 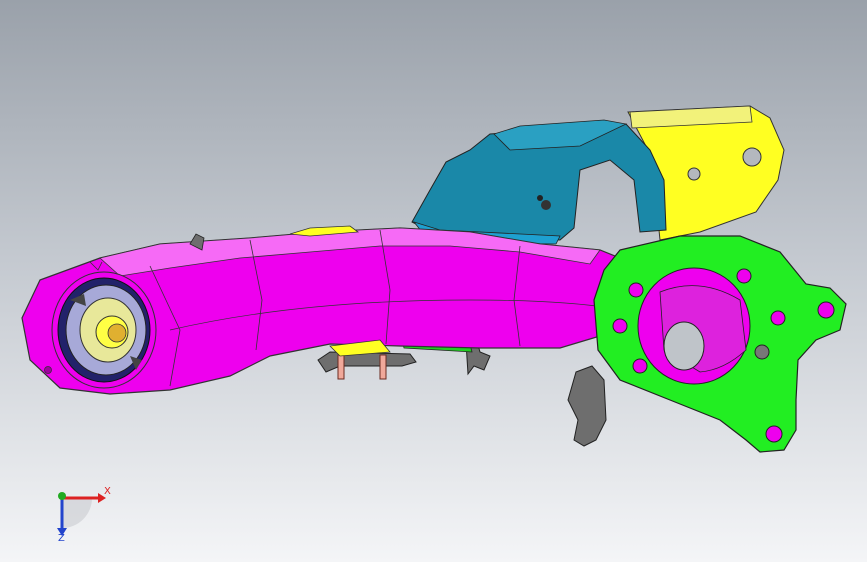 What do you see at coordinates (720, 344) in the screenshot?
I see `green-knuckle-flange` at bounding box center [720, 344].